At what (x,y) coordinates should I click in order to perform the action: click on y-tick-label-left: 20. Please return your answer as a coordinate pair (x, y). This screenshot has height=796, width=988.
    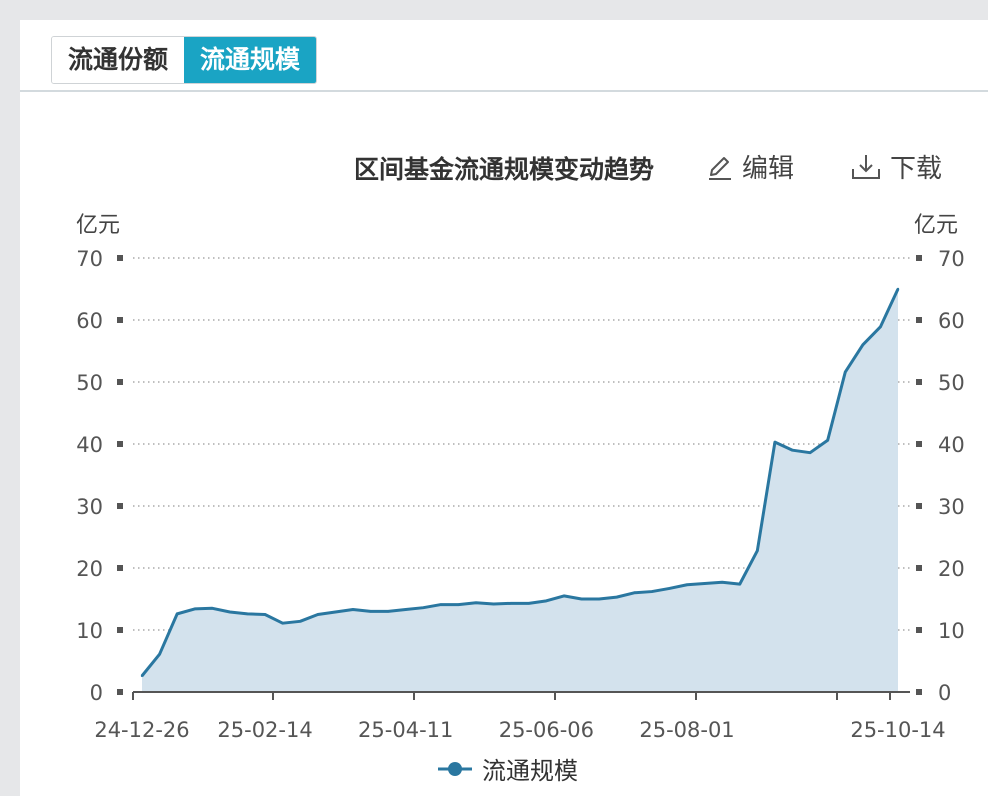
    Looking at the image, I should click on (89, 569).